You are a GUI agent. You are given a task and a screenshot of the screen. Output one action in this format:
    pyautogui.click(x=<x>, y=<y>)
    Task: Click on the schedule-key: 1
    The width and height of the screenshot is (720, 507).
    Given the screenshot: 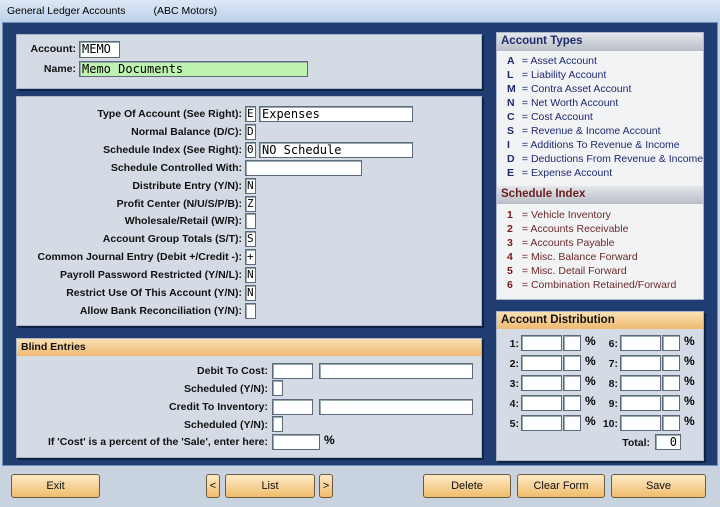 What is the action you would take?
    pyautogui.click(x=510, y=215)
    